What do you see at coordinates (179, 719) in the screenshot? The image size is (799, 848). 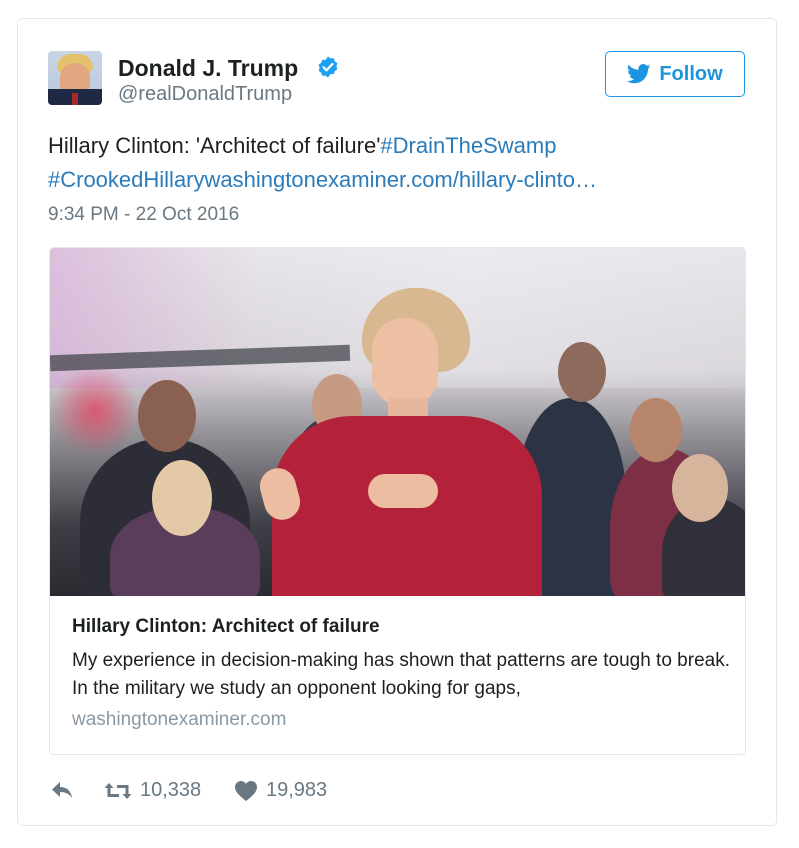 I see `card-domain: washingtonexaminer.com` at bounding box center [179, 719].